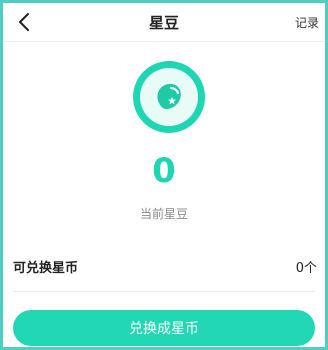 The width and height of the screenshot is (328, 350). What do you see at coordinates (164, 266) in the screenshot?
I see `exchangeable-coins-row: 可兑换星币 0个` at bounding box center [164, 266].